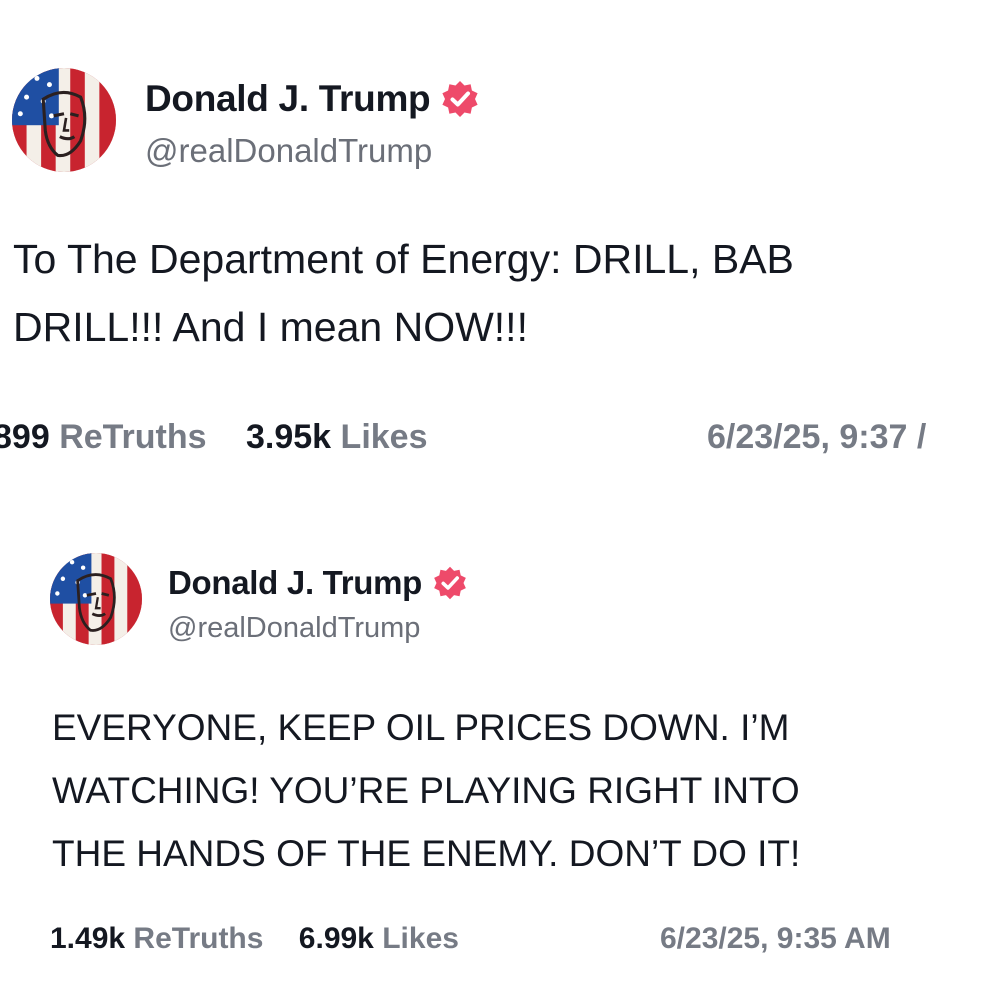 This screenshot has height=1000, width=1000. Describe the element at coordinates (403, 259) in the screenshot. I see `post-text-line: To The Department of Energy: DRILL, BAB` at that location.